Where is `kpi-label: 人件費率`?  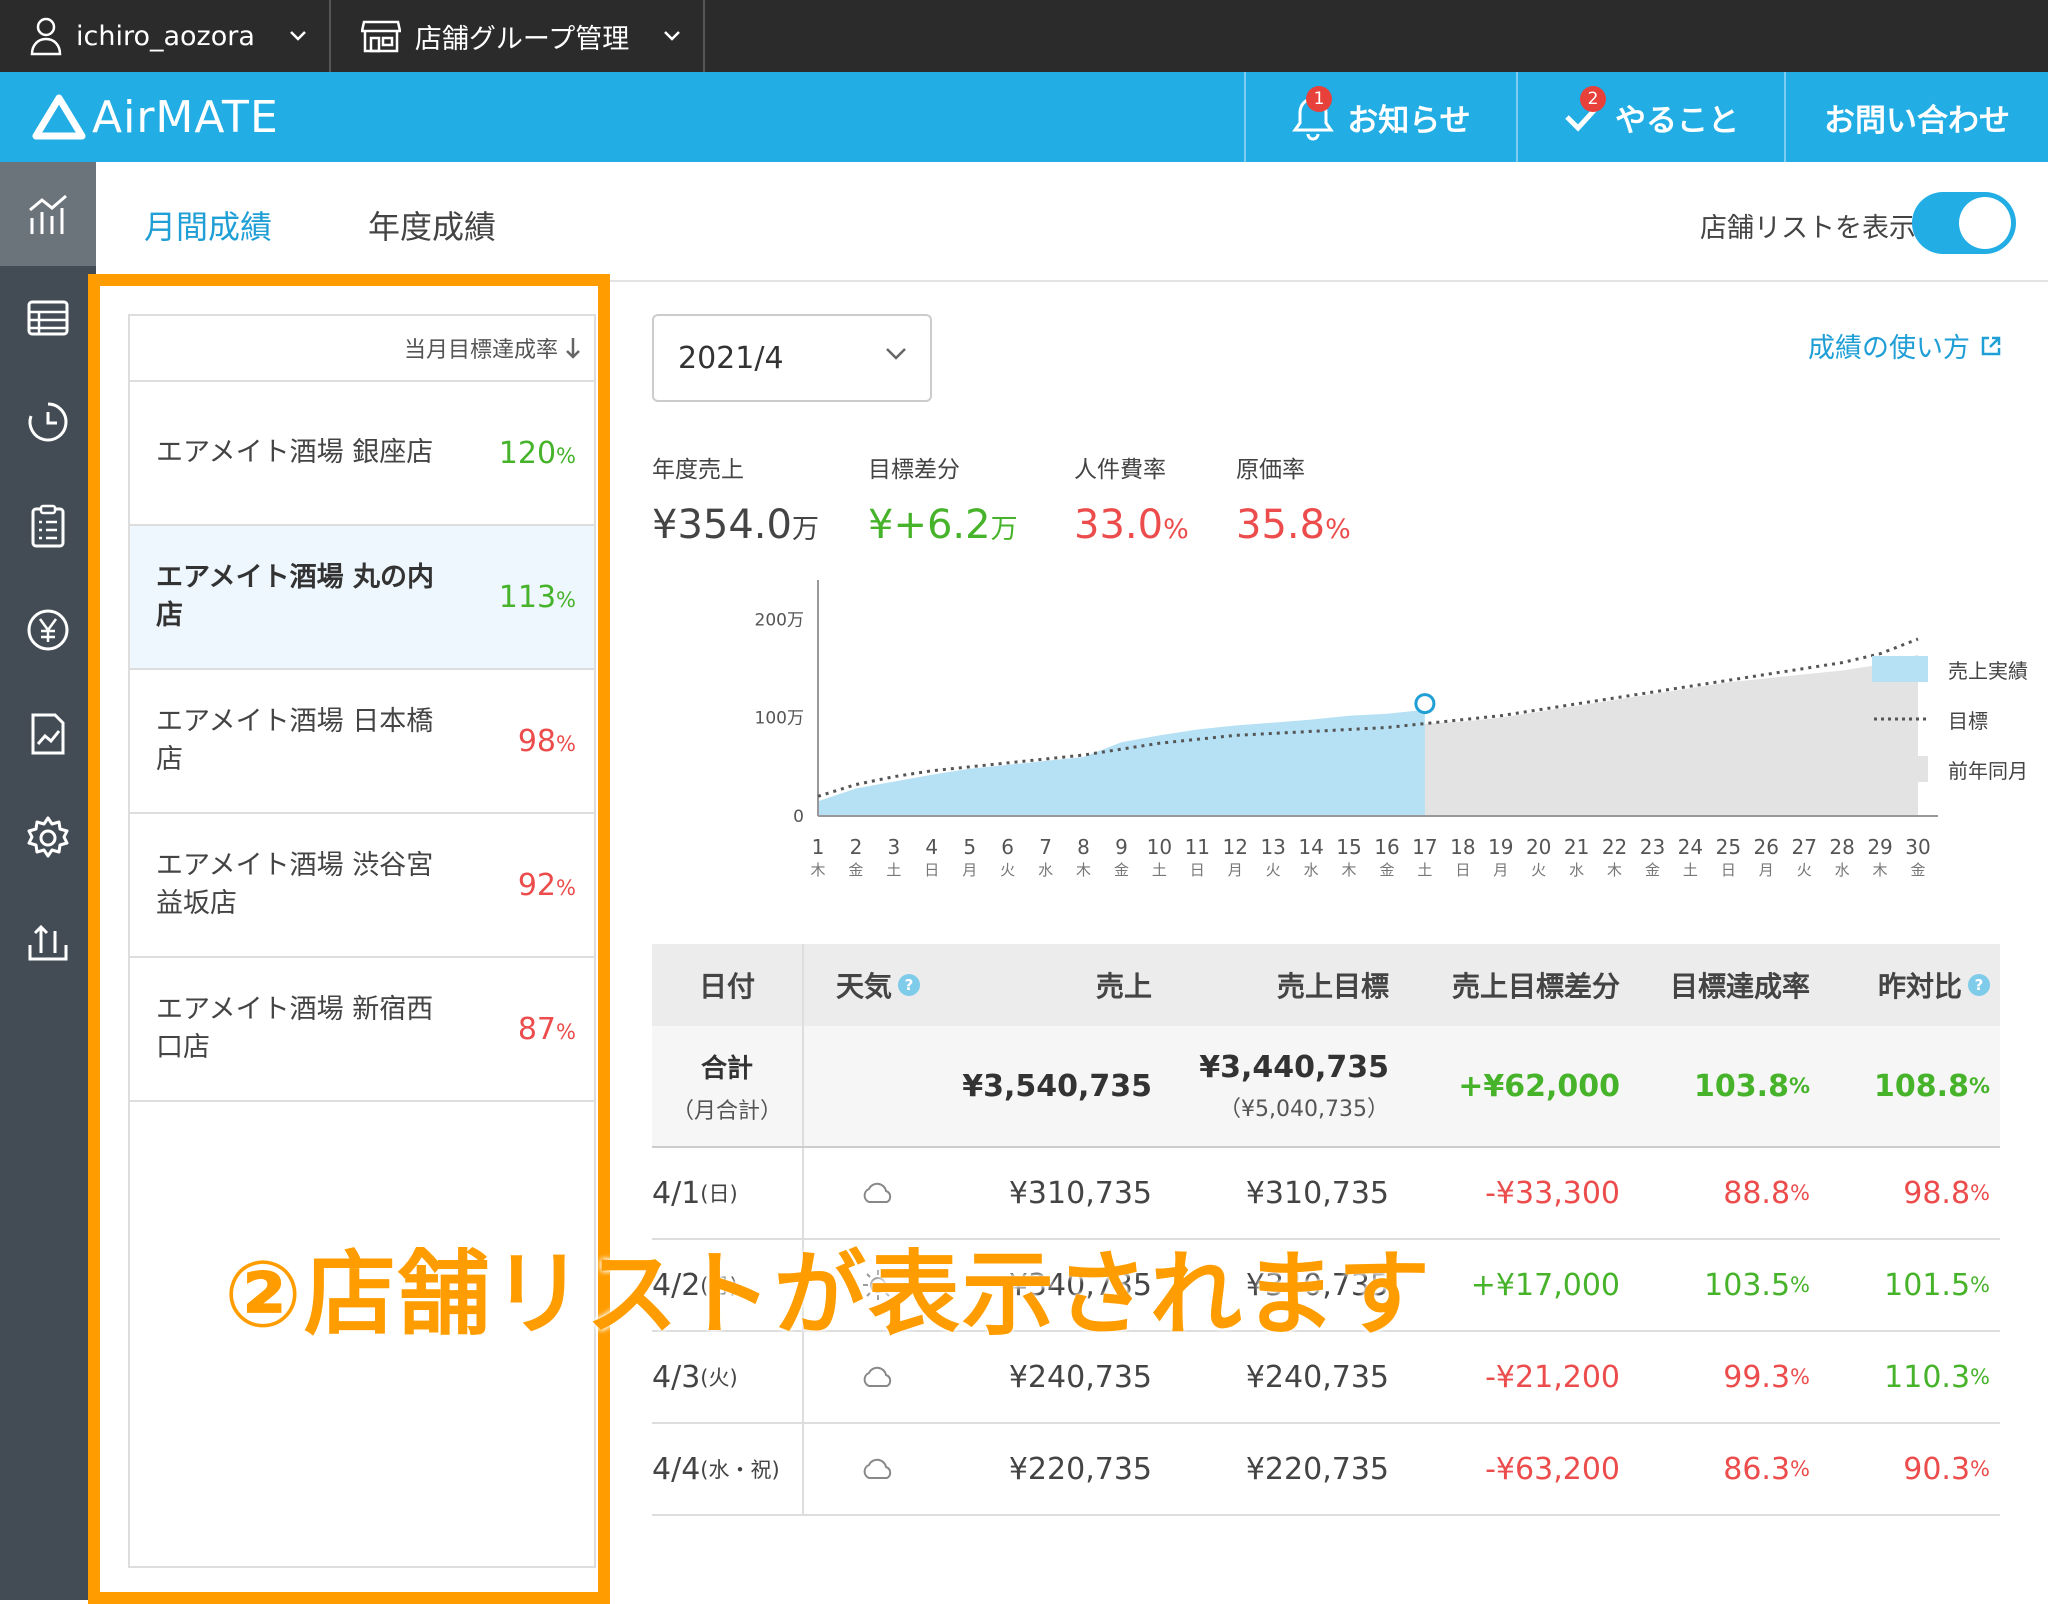 kpi-label: 人件費率 is located at coordinates (1120, 470).